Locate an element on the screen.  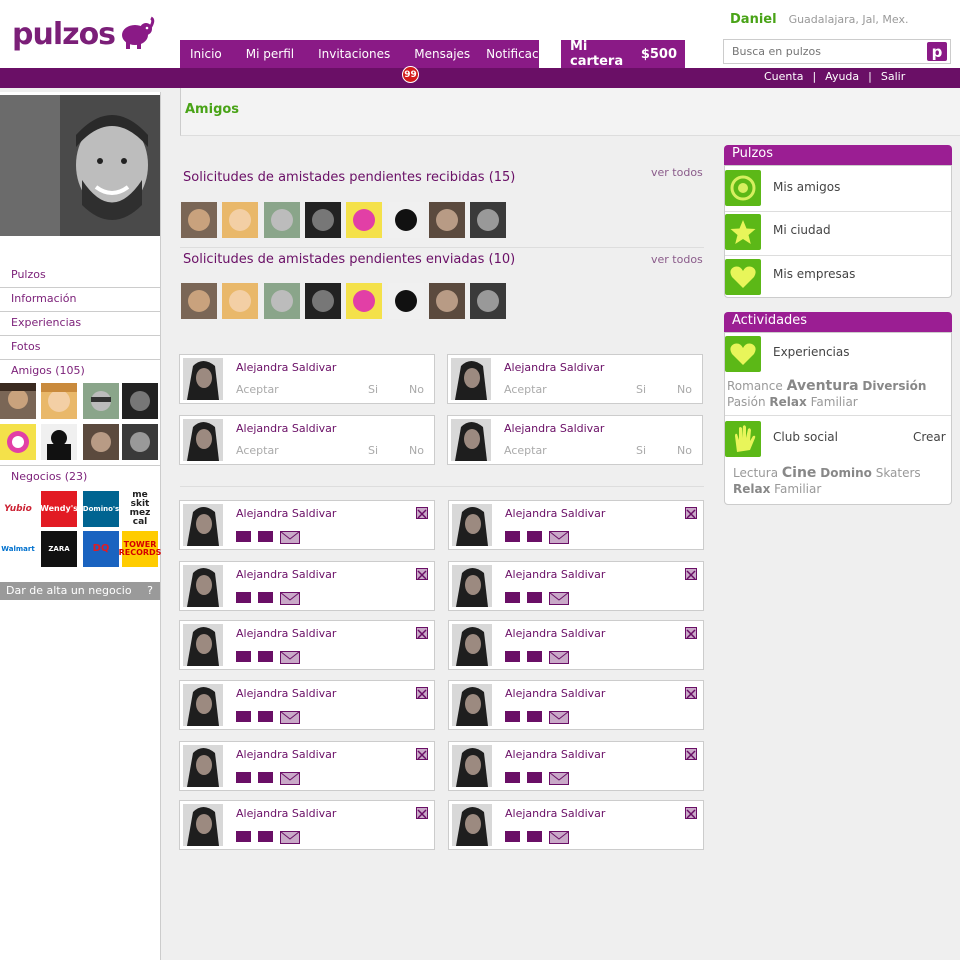
sidebar-link-negocios: Negocios (23) is located at coordinates (80, 477).